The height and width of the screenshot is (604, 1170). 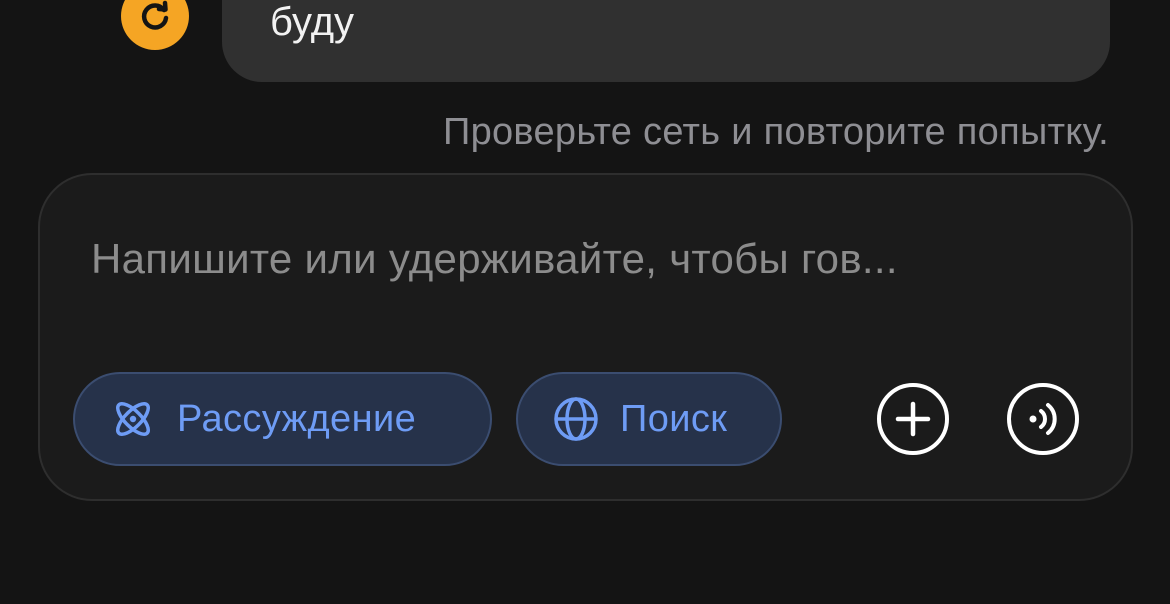 I want to click on atom-icon, so click(x=133, y=419).